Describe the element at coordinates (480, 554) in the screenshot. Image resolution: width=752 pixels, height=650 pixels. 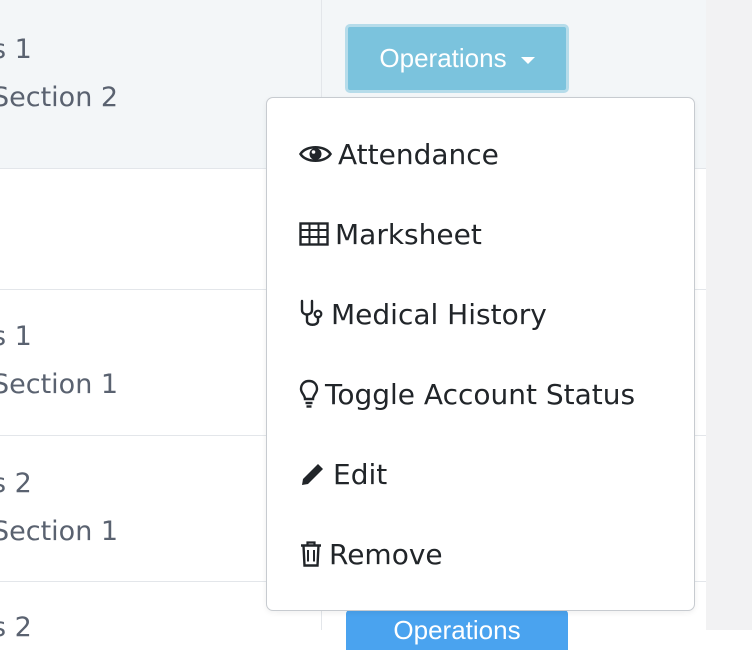
I see `menu-item-remove: Remove` at that location.